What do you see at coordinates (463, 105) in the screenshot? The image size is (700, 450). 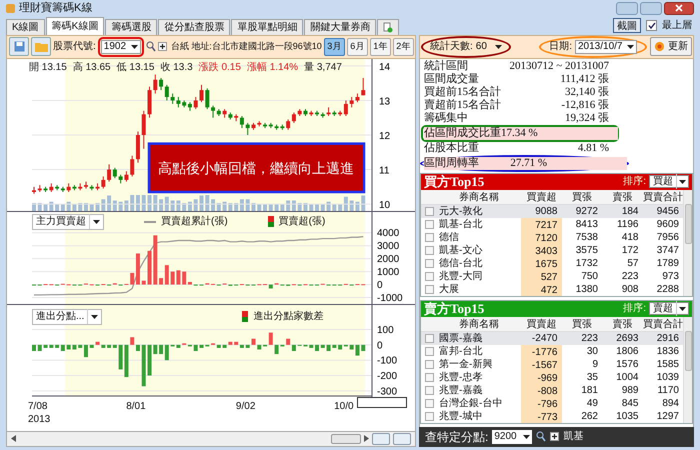 I see `stats-label: 賣超前15名合計` at bounding box center [463, 105].